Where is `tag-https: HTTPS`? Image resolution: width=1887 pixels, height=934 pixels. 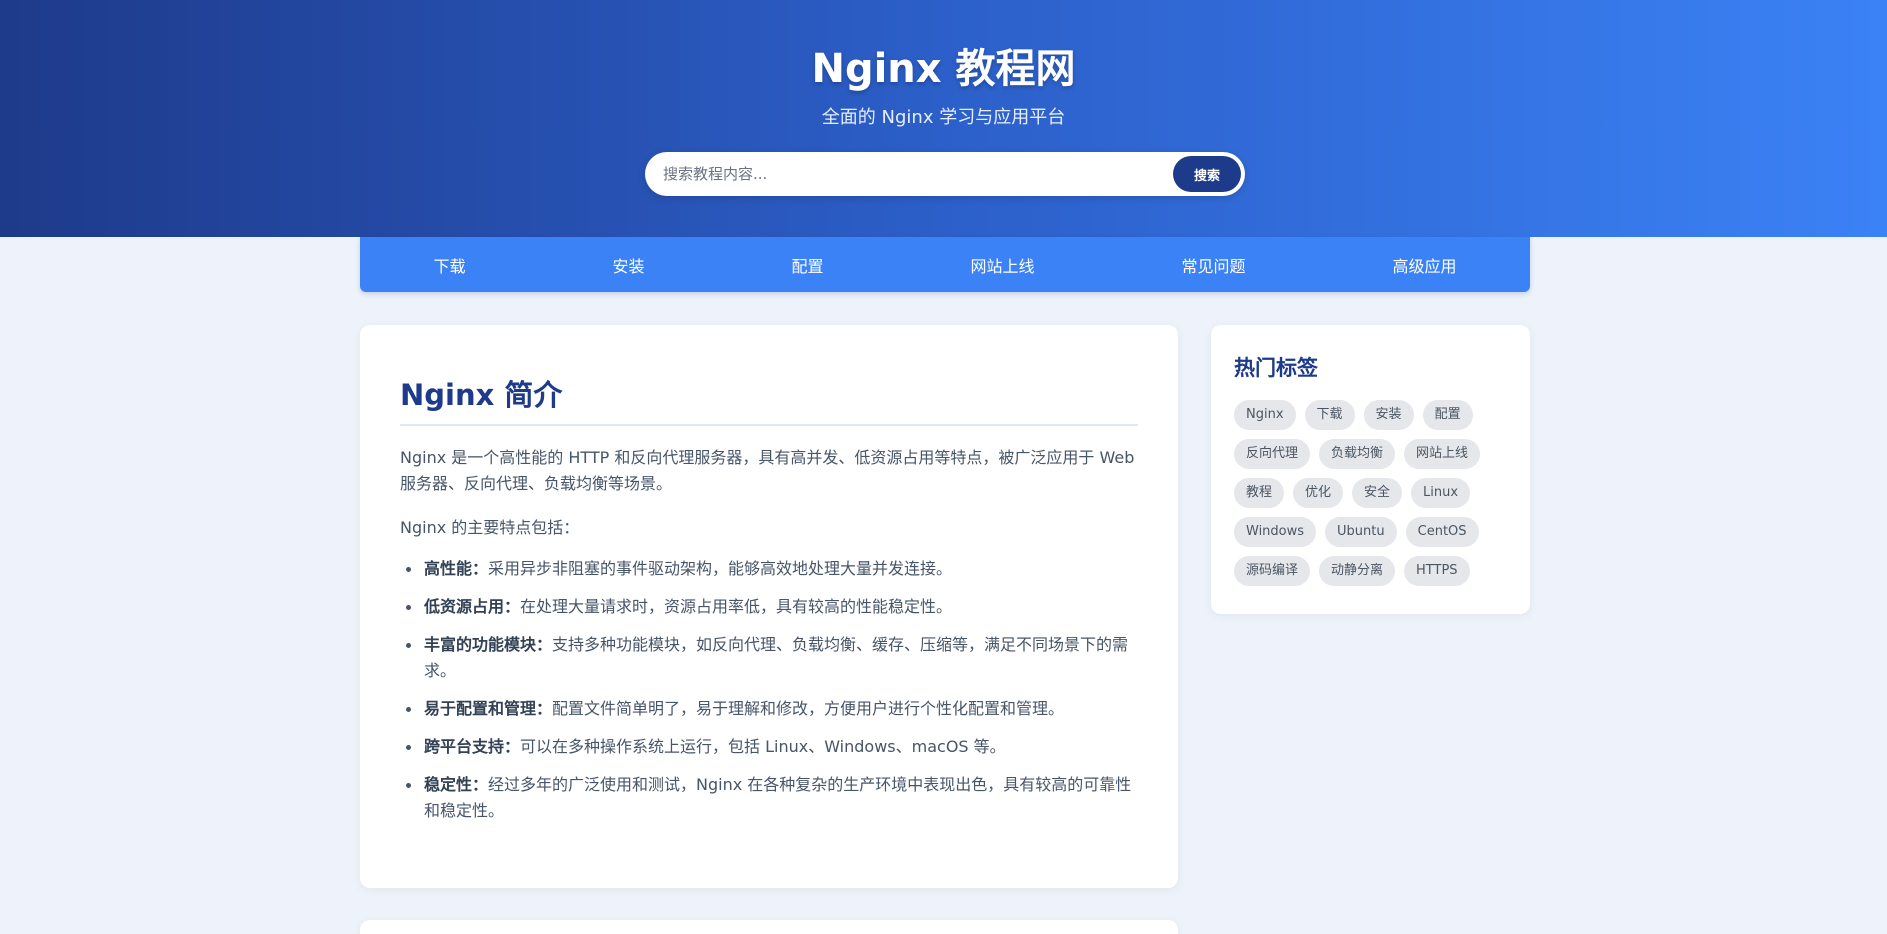
tag-https: HTTPS is located at coordinates (1437, 571).